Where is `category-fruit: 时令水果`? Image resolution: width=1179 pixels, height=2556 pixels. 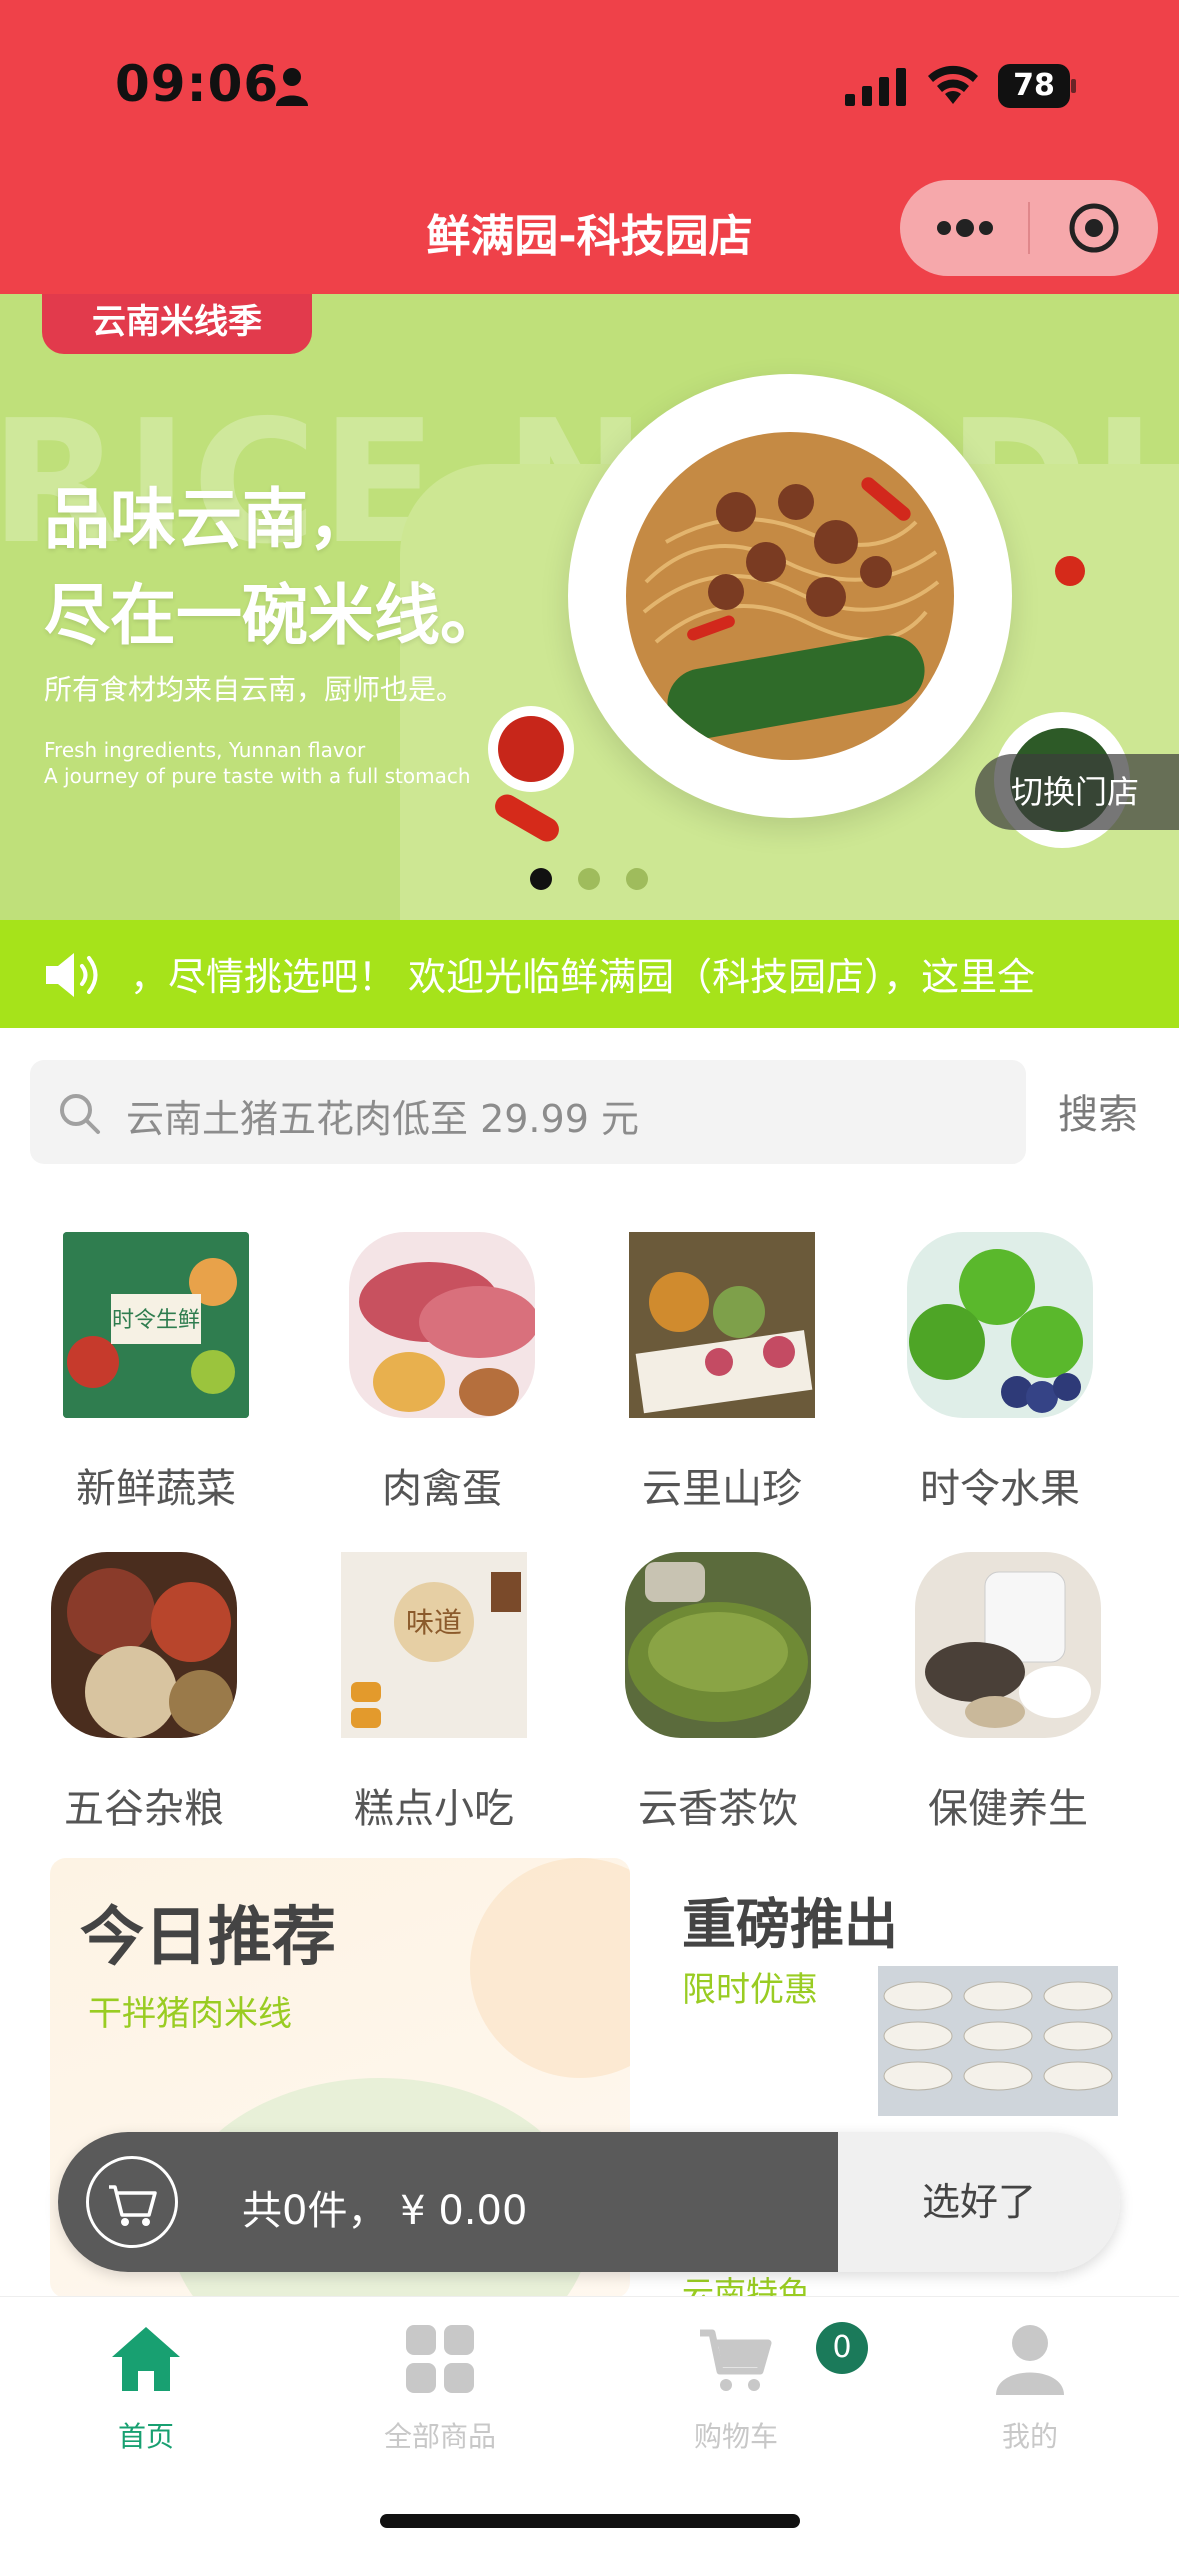
category-fruit: 时令水果 is located at coordinates (1000, 1373).